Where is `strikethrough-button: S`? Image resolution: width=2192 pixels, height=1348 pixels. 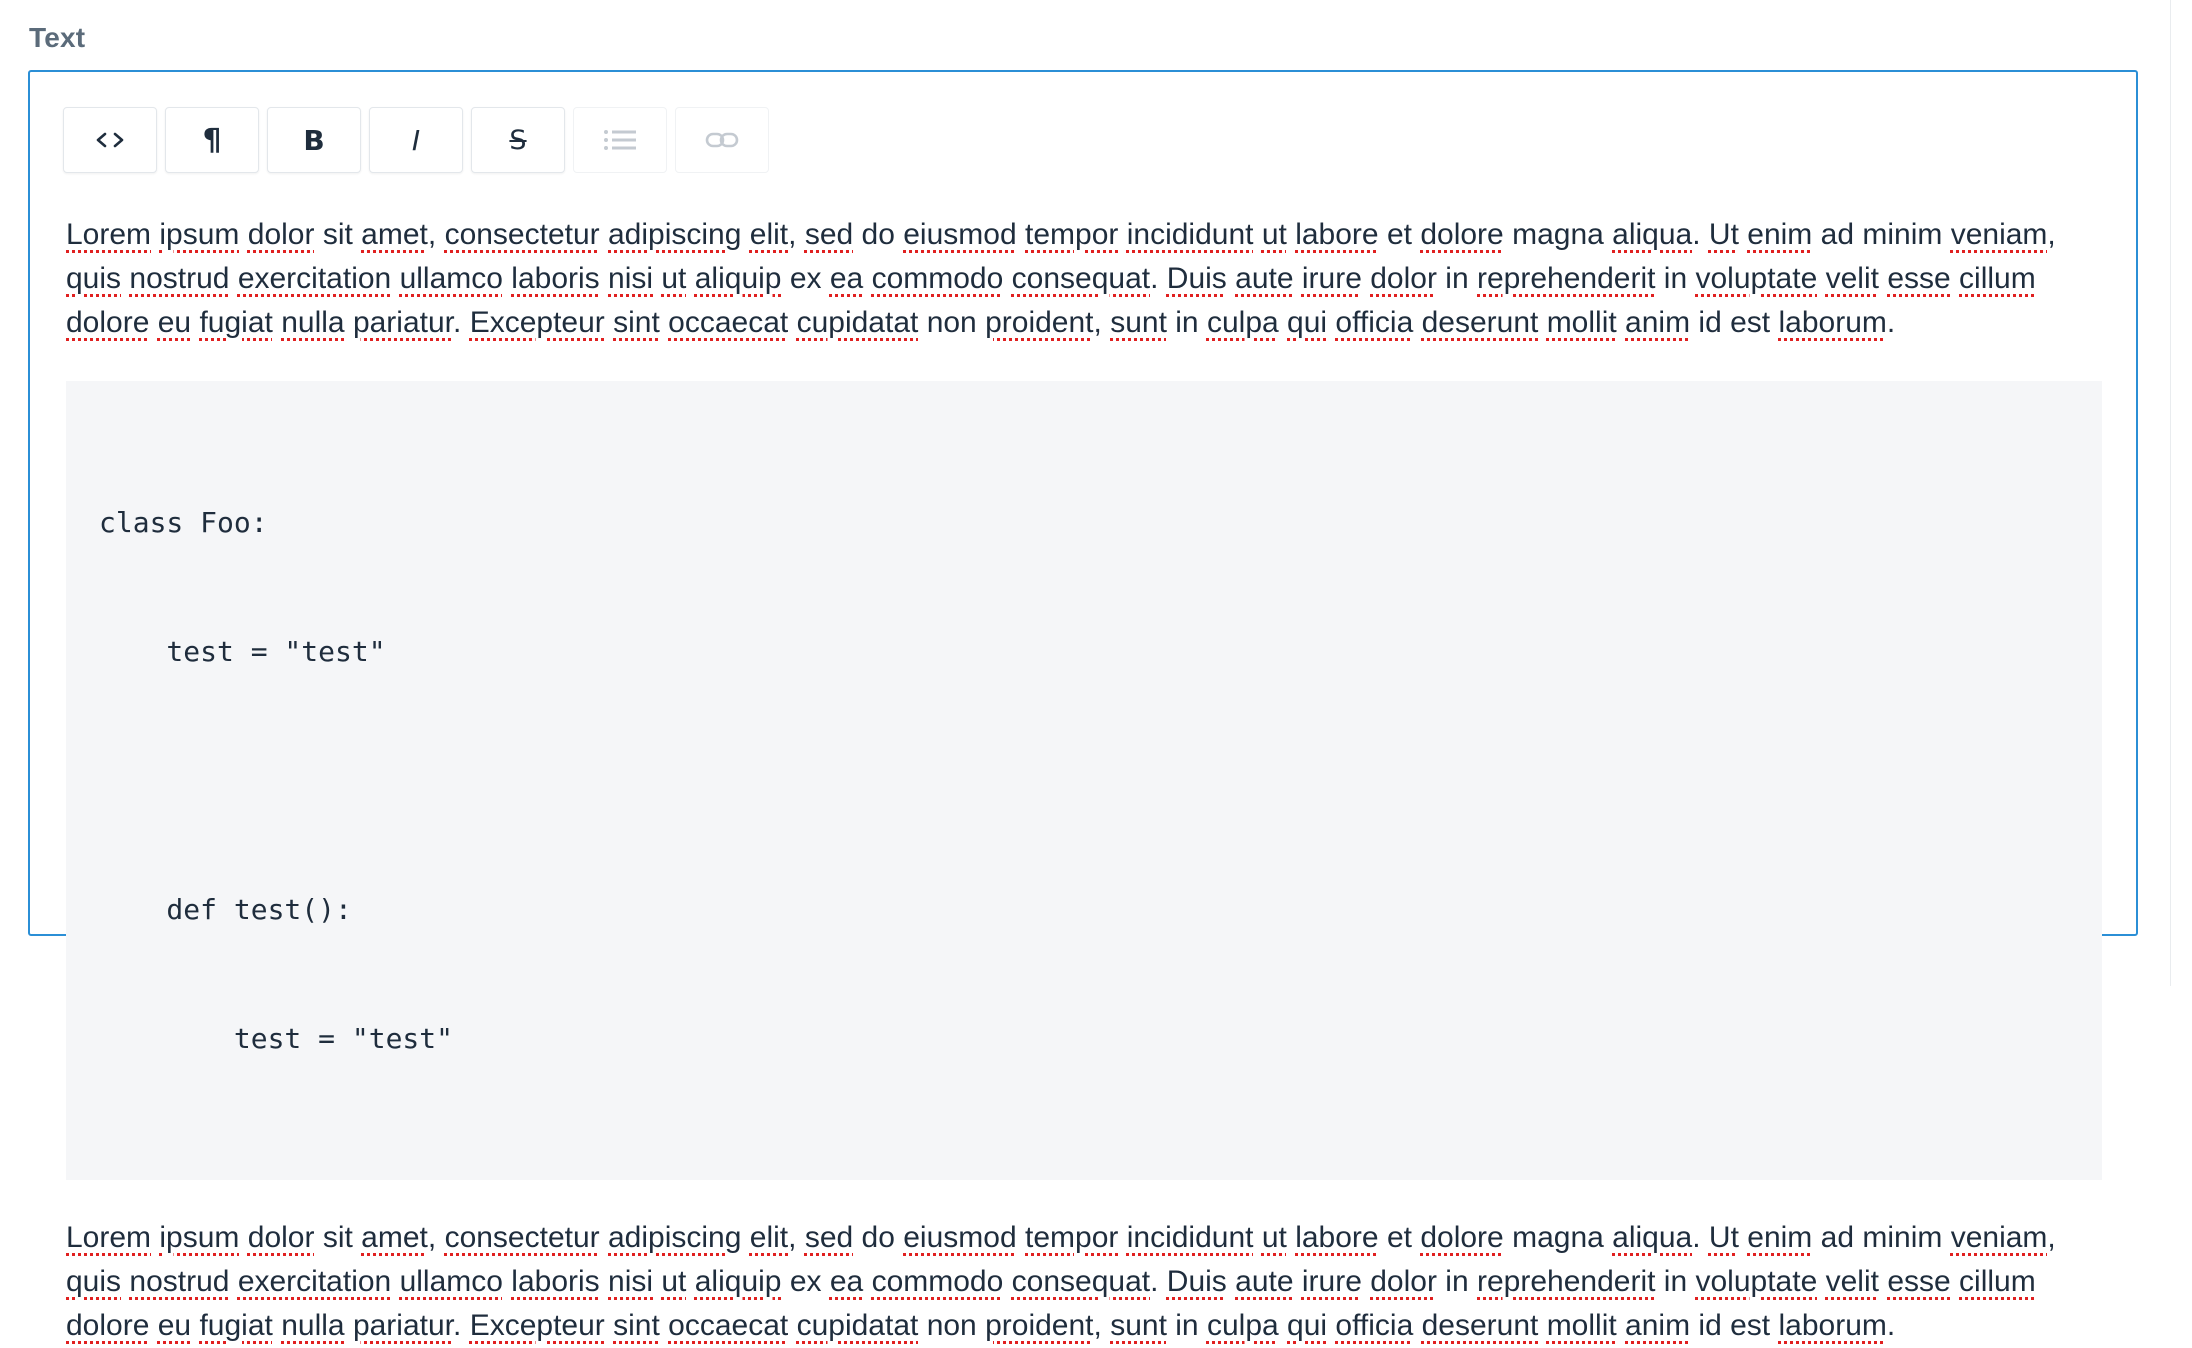
strikethrough-button: S is located at coordinates (518, 140).